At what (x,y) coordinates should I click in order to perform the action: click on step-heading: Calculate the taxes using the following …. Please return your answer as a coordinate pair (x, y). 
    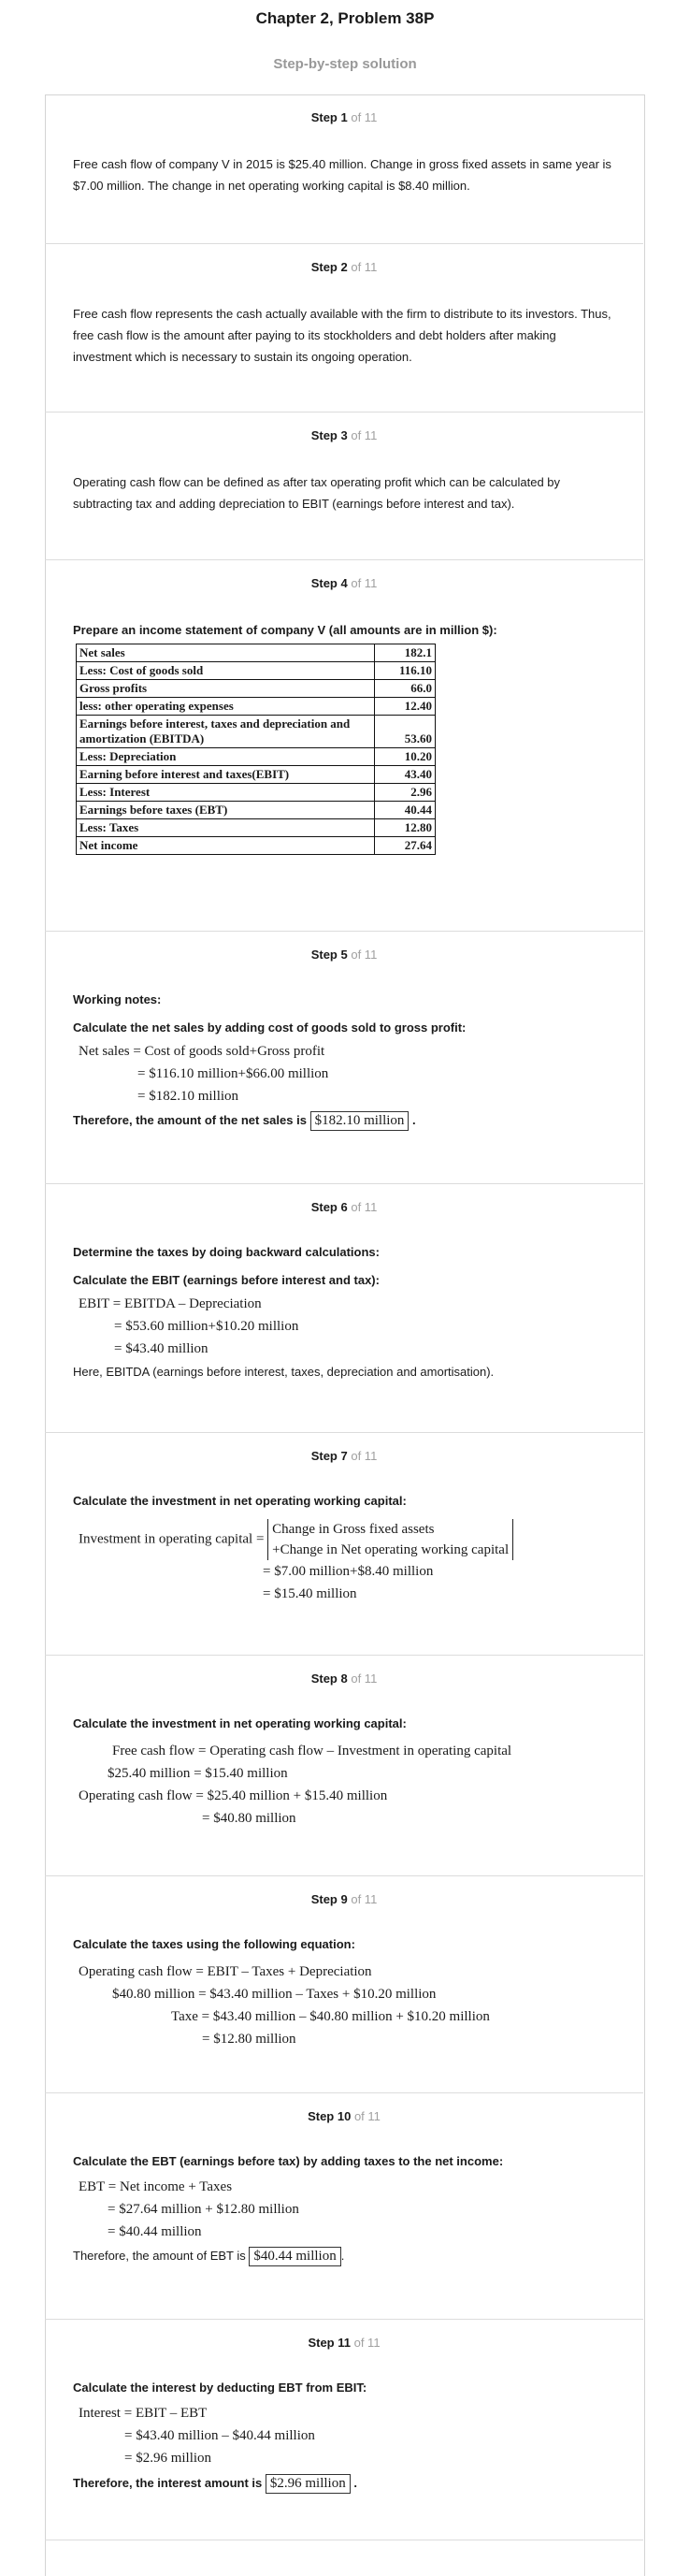
    Looking at the image, I should click on (214, 1944).